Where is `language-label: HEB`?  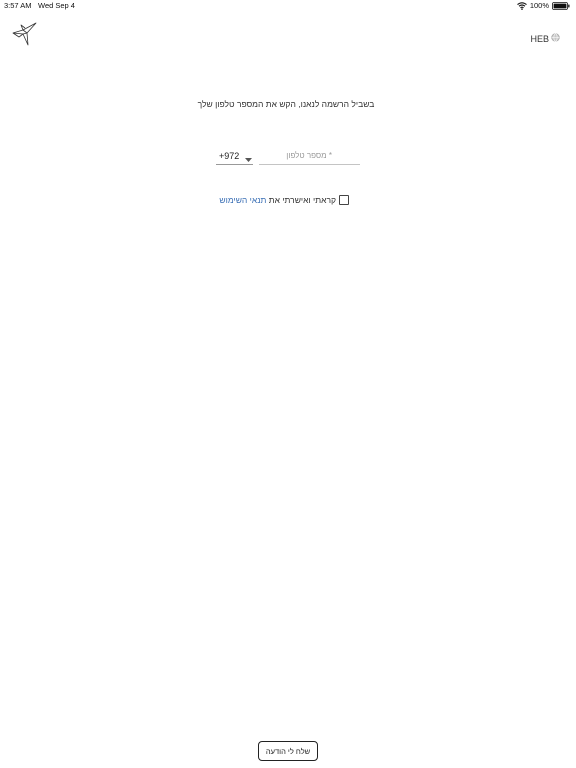
language-label: HEB is located at coordinates (539, 38).